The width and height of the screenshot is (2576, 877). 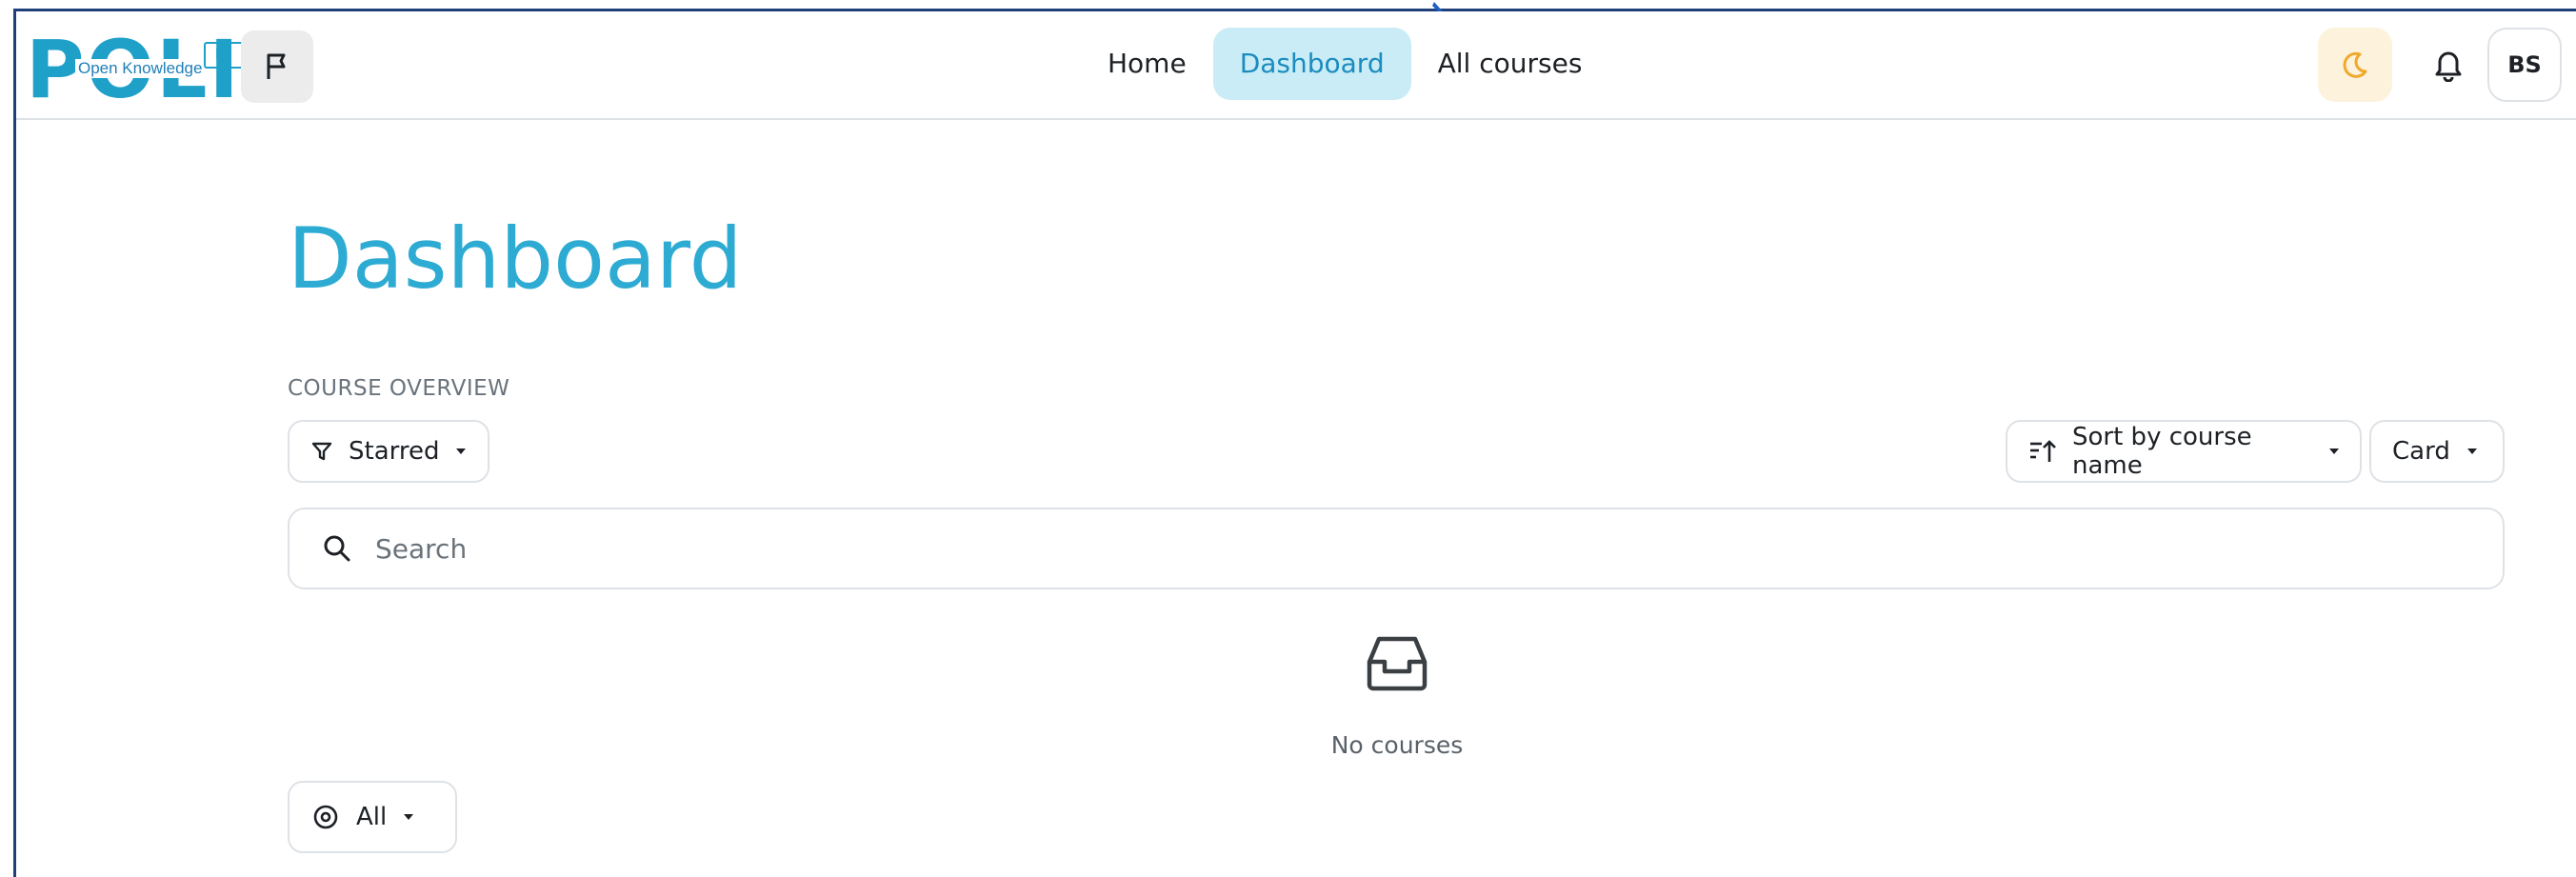 What do you see at coordinates (399, 388) in the screenshot?
I see `course-overview-label: COURSE OVERVIEW` at bounding box center [399, 388].